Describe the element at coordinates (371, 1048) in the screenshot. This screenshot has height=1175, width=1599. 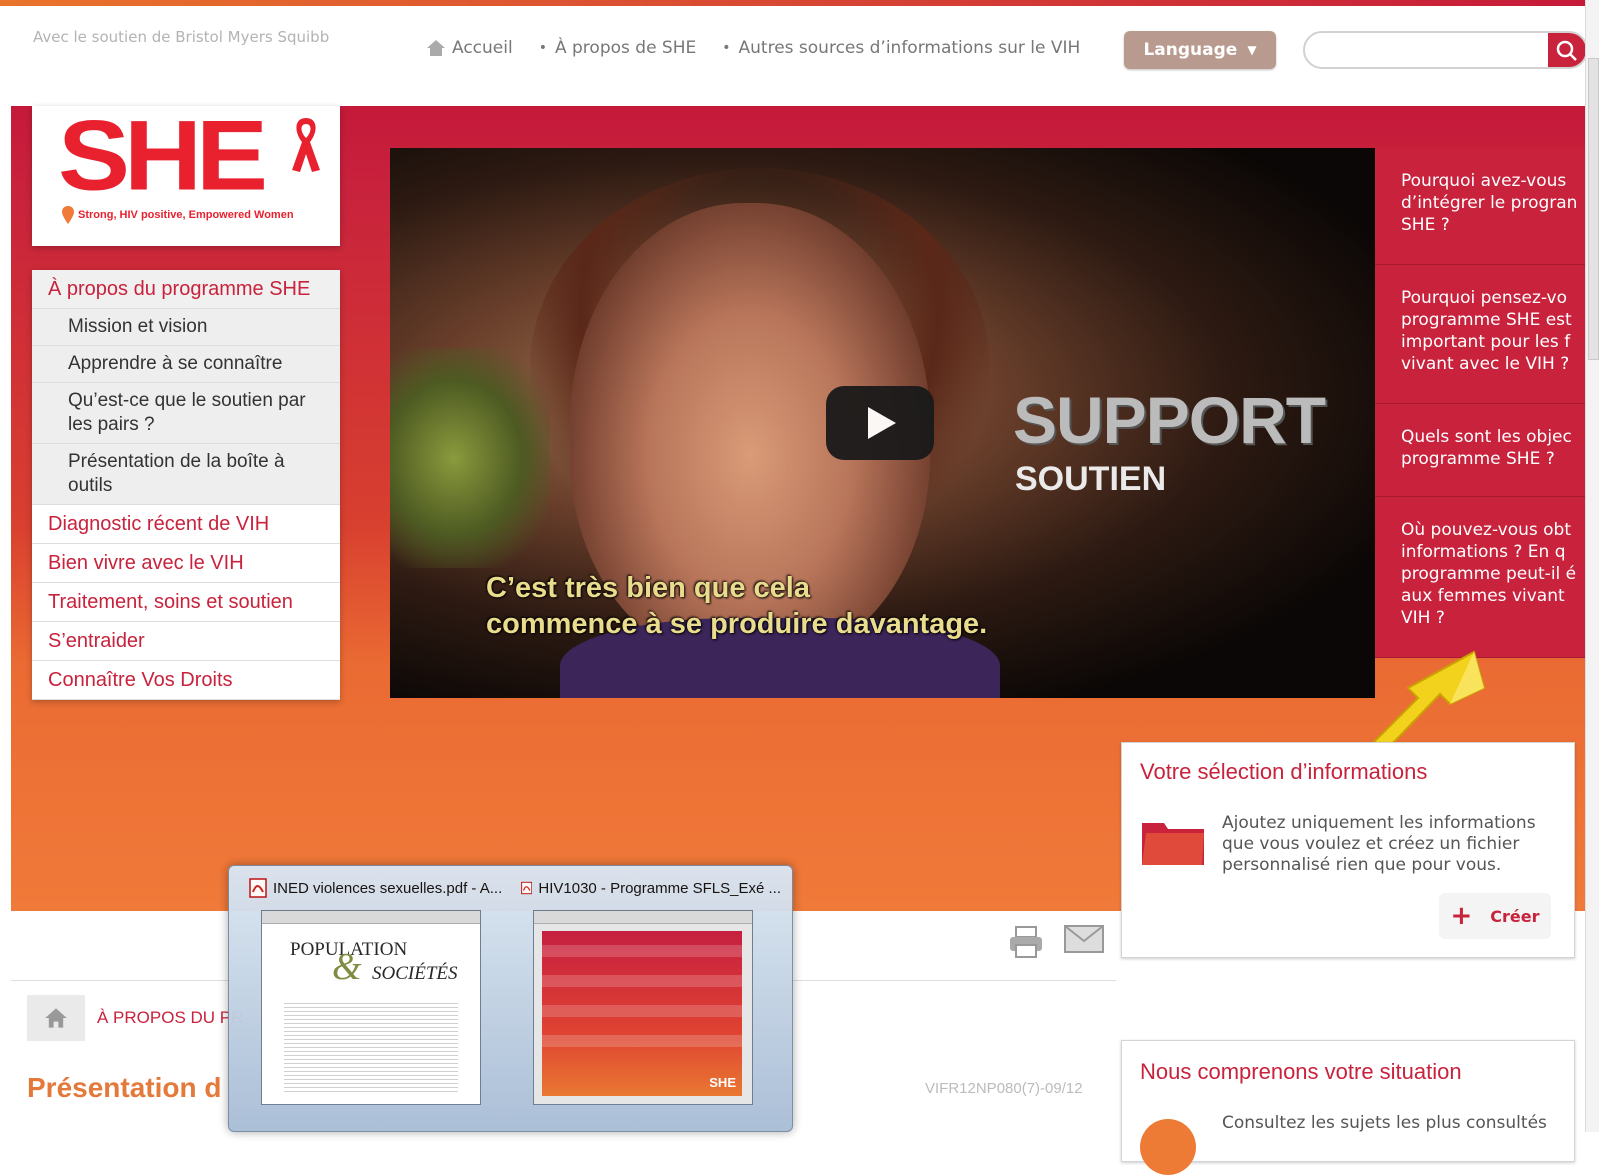
I see `preview-text-lines` at that location.